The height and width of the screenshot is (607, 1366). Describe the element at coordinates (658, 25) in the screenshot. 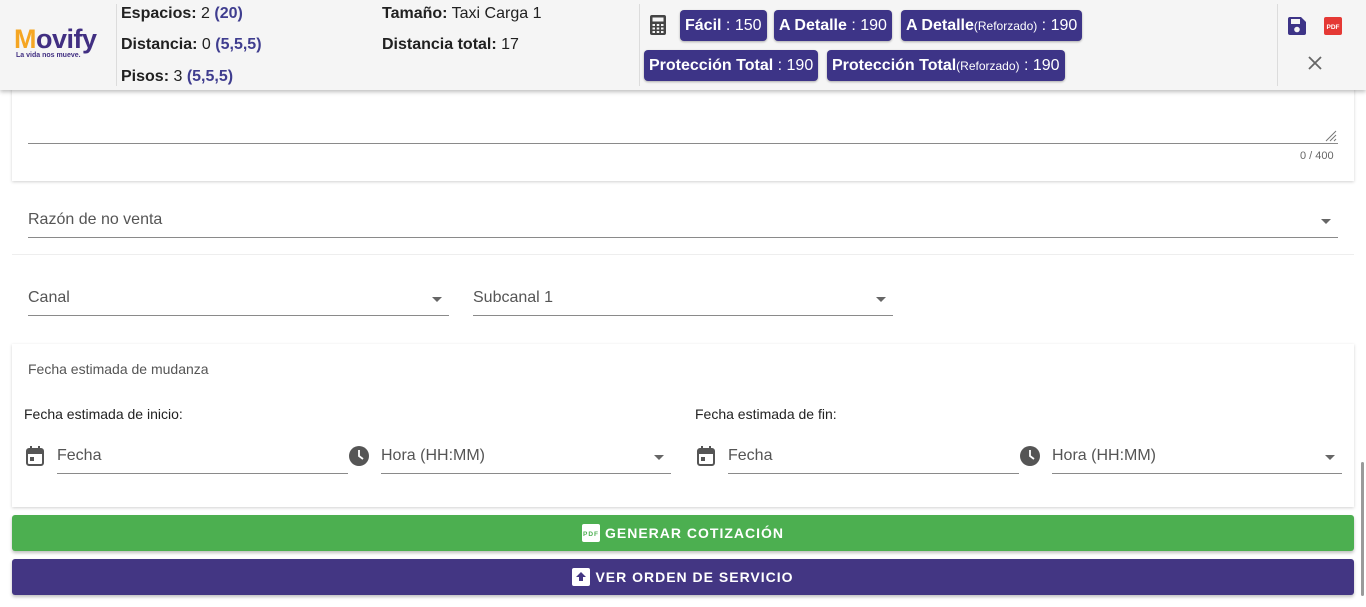

I see `calculator-icon` at that location.